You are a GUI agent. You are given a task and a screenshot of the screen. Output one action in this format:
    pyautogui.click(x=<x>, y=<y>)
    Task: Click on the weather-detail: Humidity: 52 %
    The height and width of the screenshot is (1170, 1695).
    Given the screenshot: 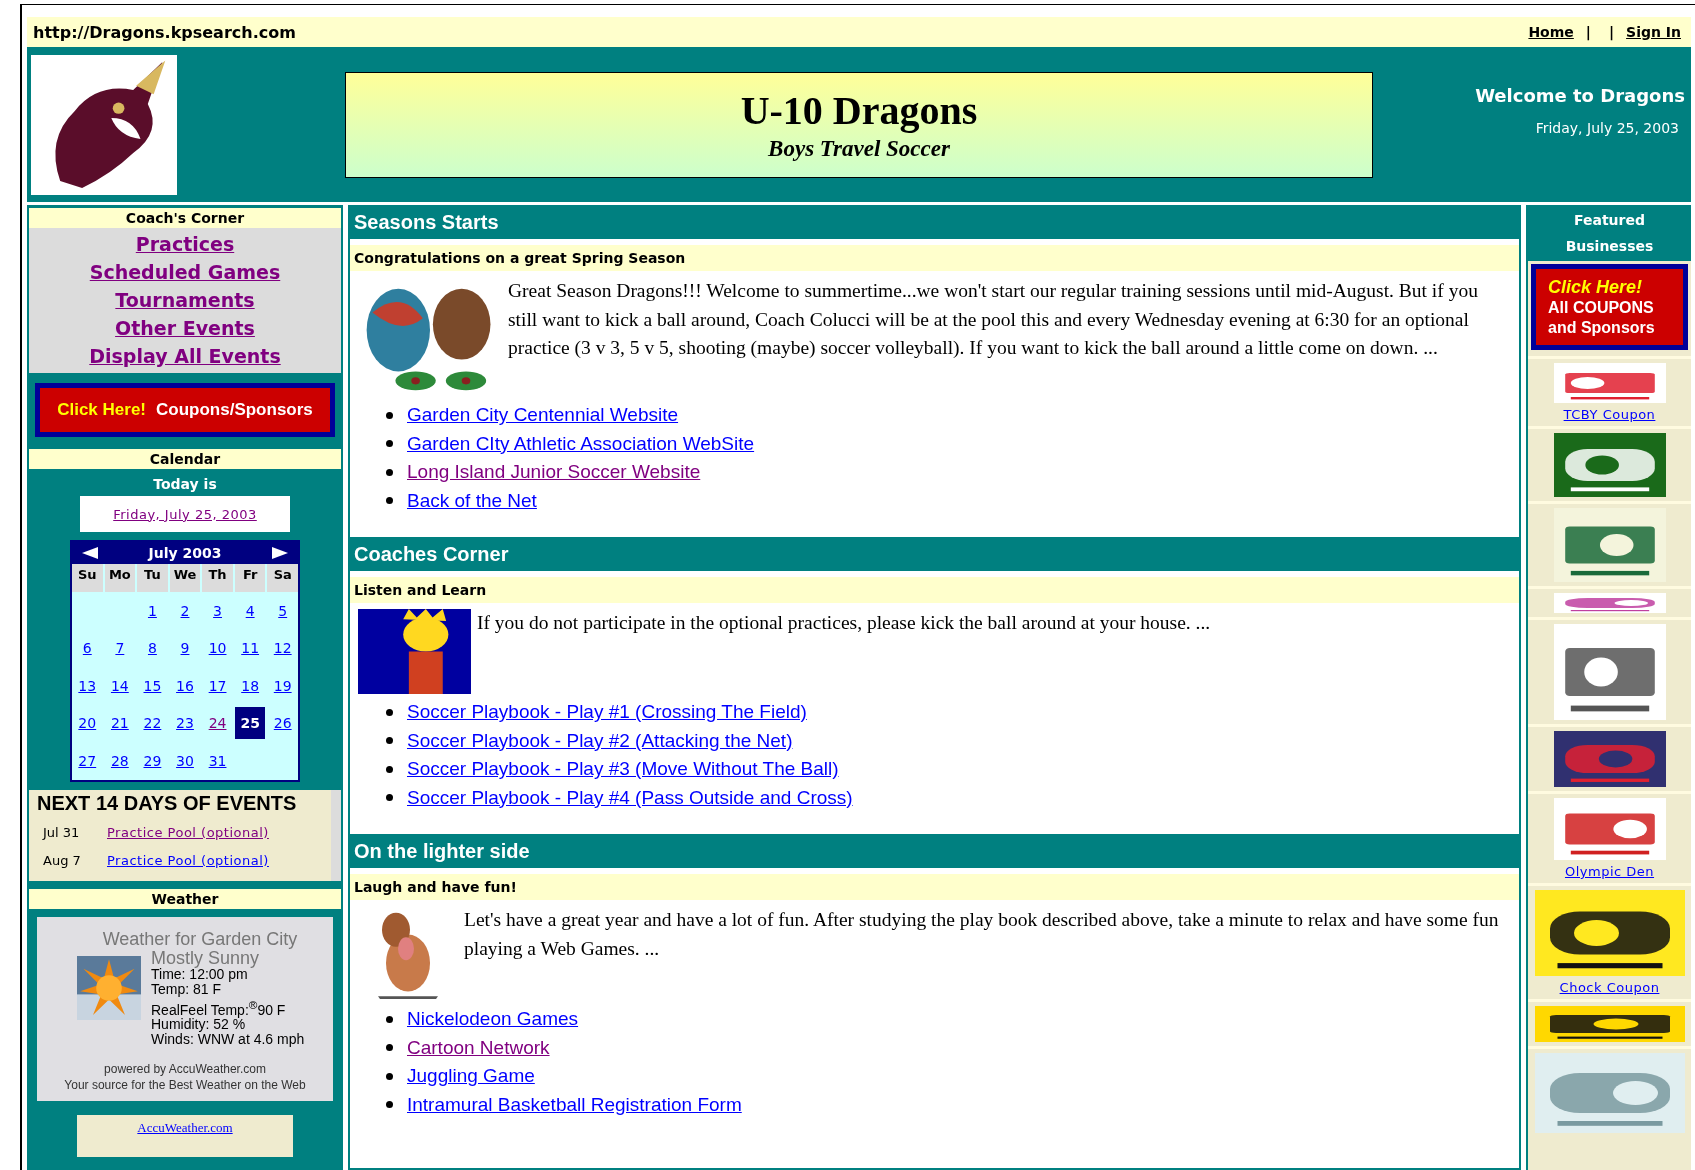 What is the action you would take?
    pyautogui.click(x=198, y=1025)
    